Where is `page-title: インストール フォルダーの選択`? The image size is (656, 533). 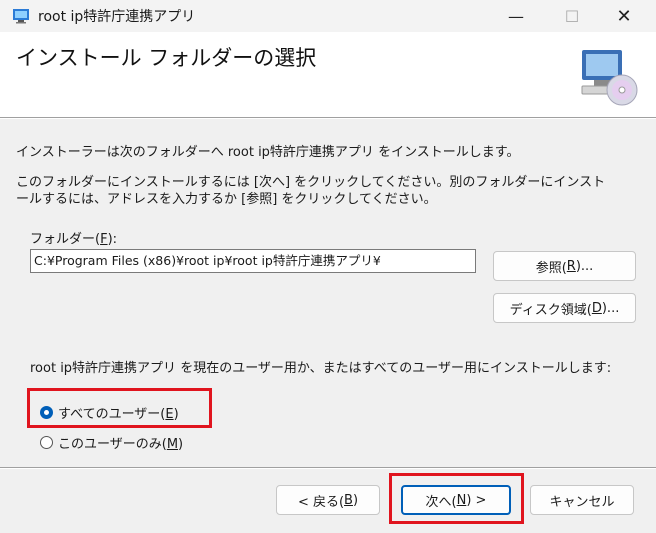 page-title: インストール フォルダーの選択 is located at coordinates (166, 58).